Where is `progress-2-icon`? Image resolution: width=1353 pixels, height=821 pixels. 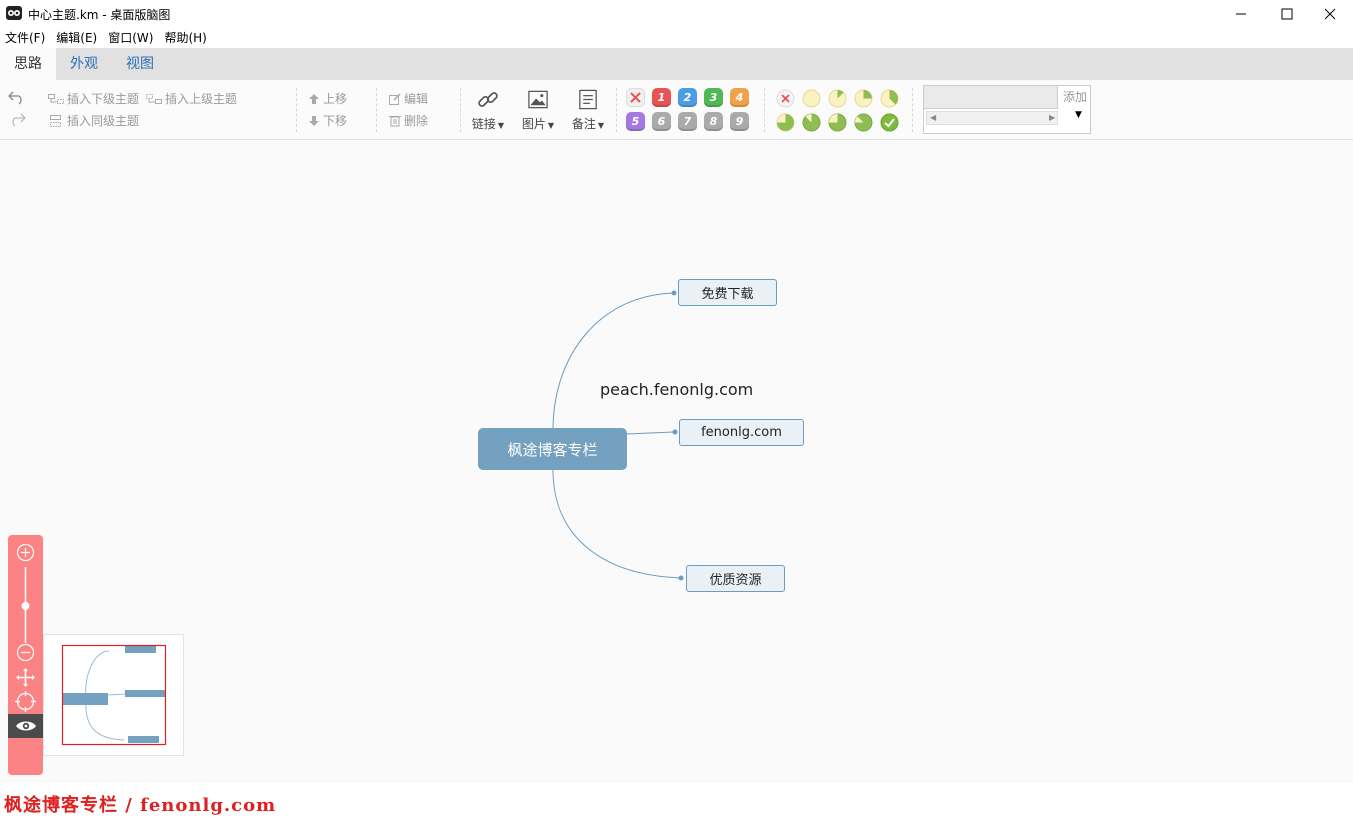
progress-2-icon is located at coordinates (863, 98).